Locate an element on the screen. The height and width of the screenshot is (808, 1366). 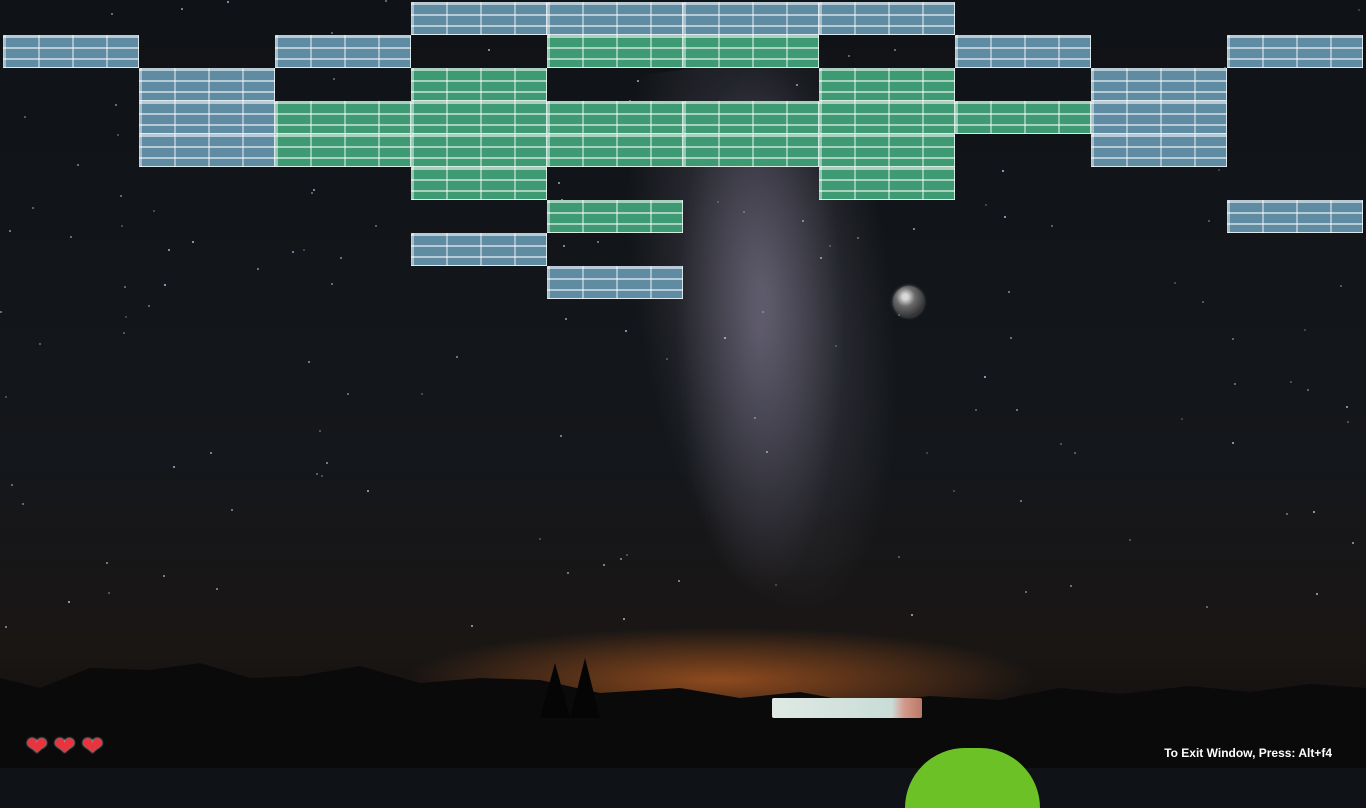
ball is located at coordinates (908, 301).